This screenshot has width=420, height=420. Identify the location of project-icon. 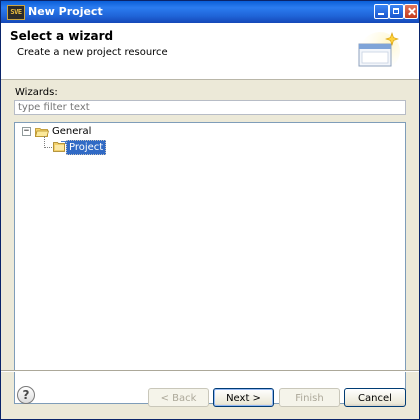
(59, 146).